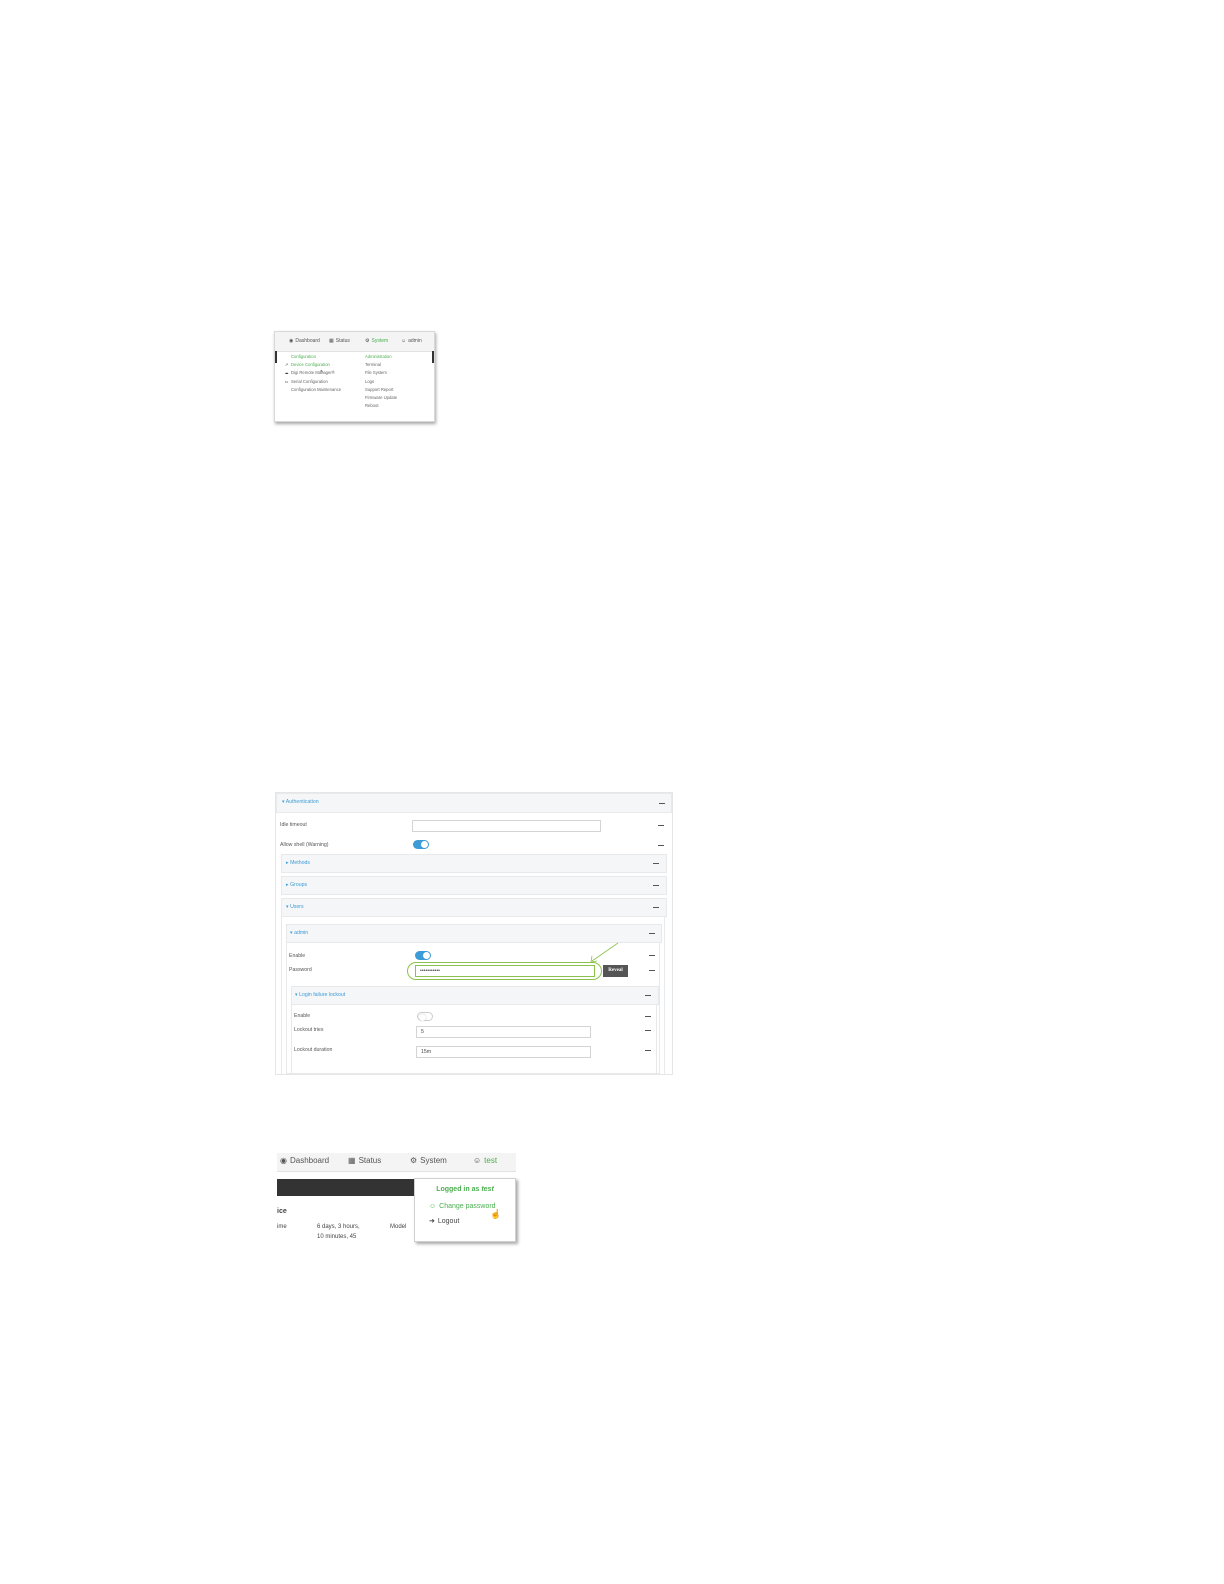 This screenshot has width=1224, height=1584. I want to click on reveal-button: Reveal, so click(615, 971).